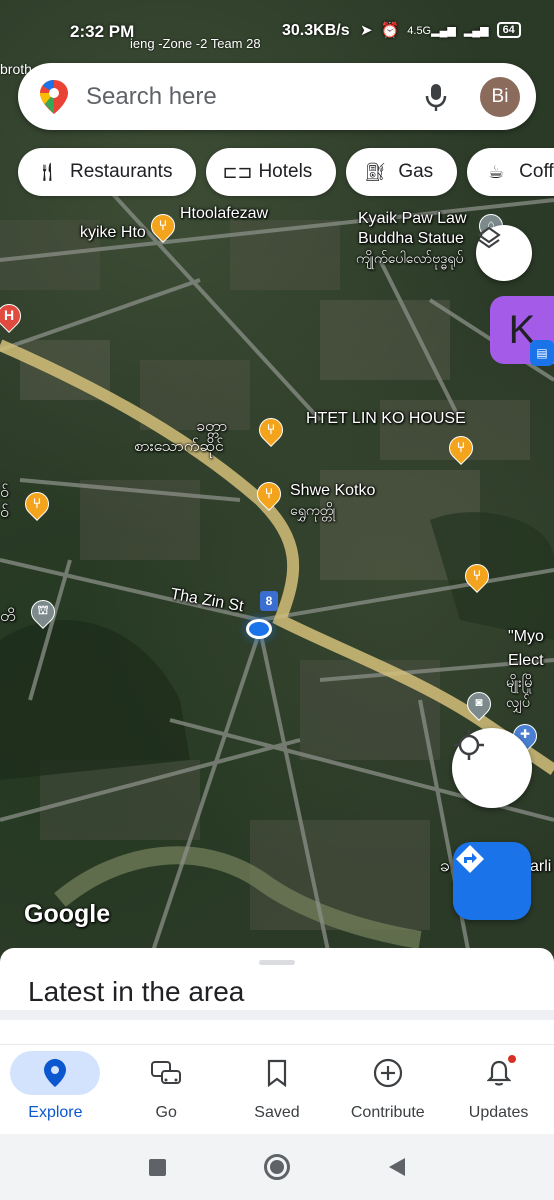 The width and height of the screenshot is (554, 1200). I want to click on chip-label: Restaurants, so click(121, 171).